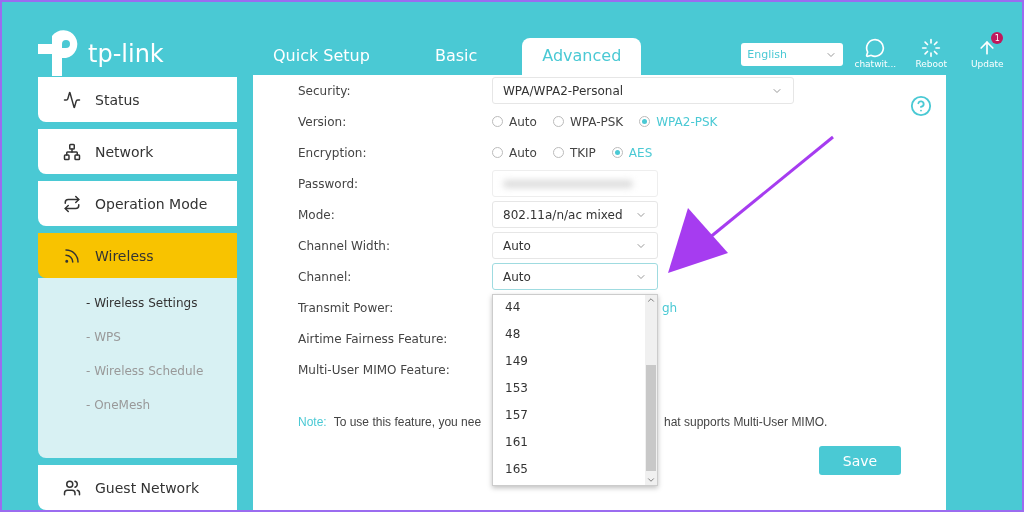  What do you see at coordinates (317, 214) in the screenshot?
I see `field-label: Mode:` at bounding box center [317, 214].